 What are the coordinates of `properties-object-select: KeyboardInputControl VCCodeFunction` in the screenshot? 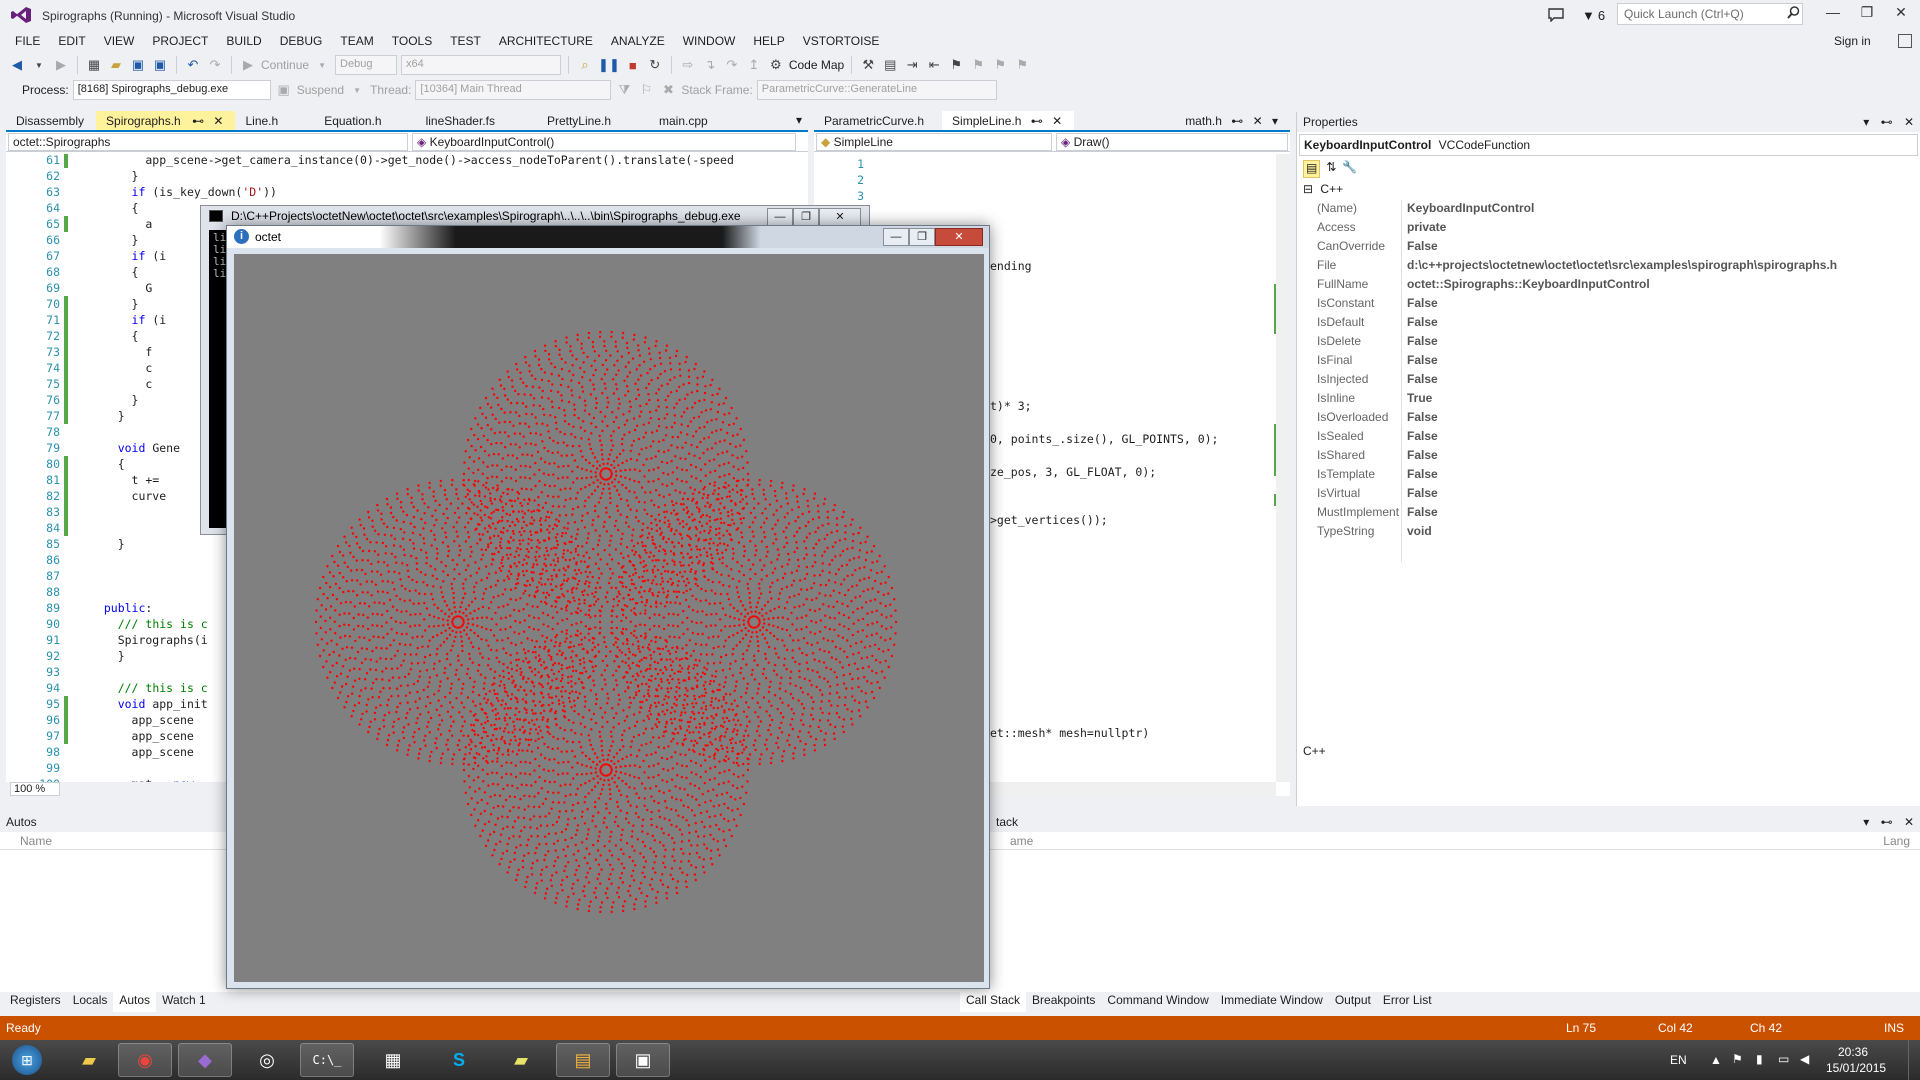 It's located at (1608, 145).